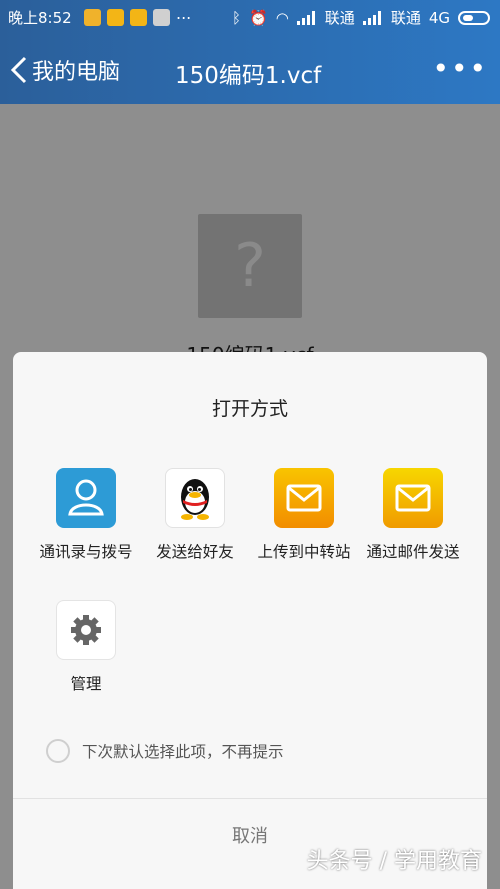  Describe the element at coordinates (40, 18) in the screenshot. I see `status-time: 晚上8:52` at that location.